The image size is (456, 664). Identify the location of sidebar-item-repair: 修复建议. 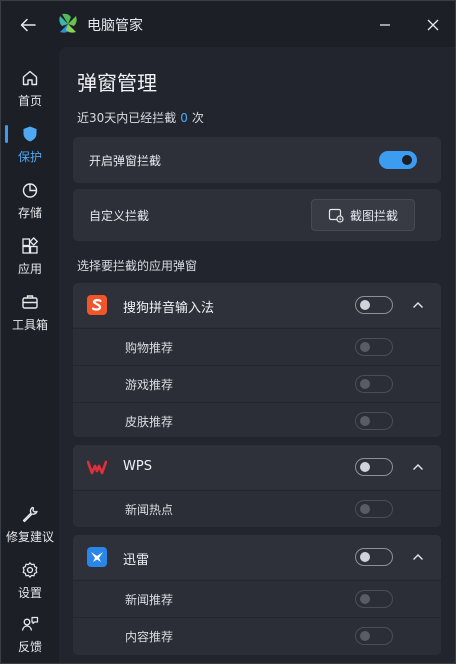
(30, 526).